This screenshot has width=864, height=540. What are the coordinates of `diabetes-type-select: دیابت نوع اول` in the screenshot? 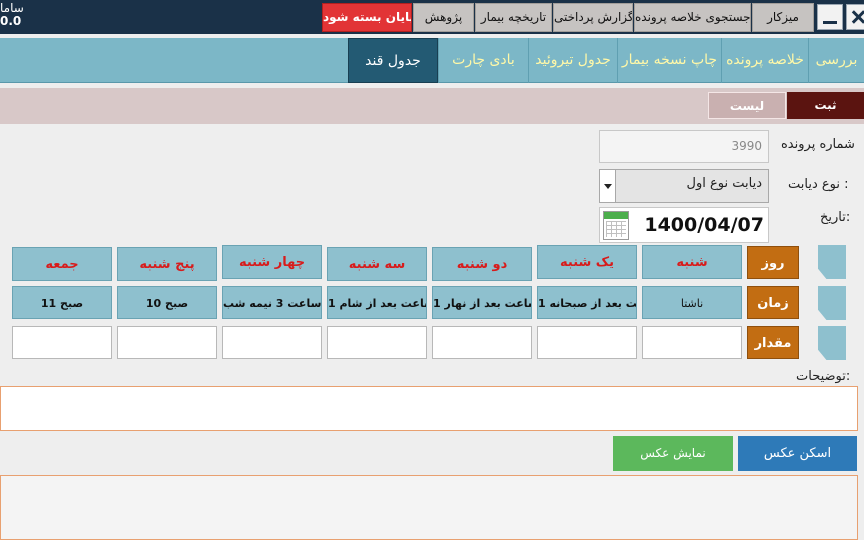 It's located at (684, 186).